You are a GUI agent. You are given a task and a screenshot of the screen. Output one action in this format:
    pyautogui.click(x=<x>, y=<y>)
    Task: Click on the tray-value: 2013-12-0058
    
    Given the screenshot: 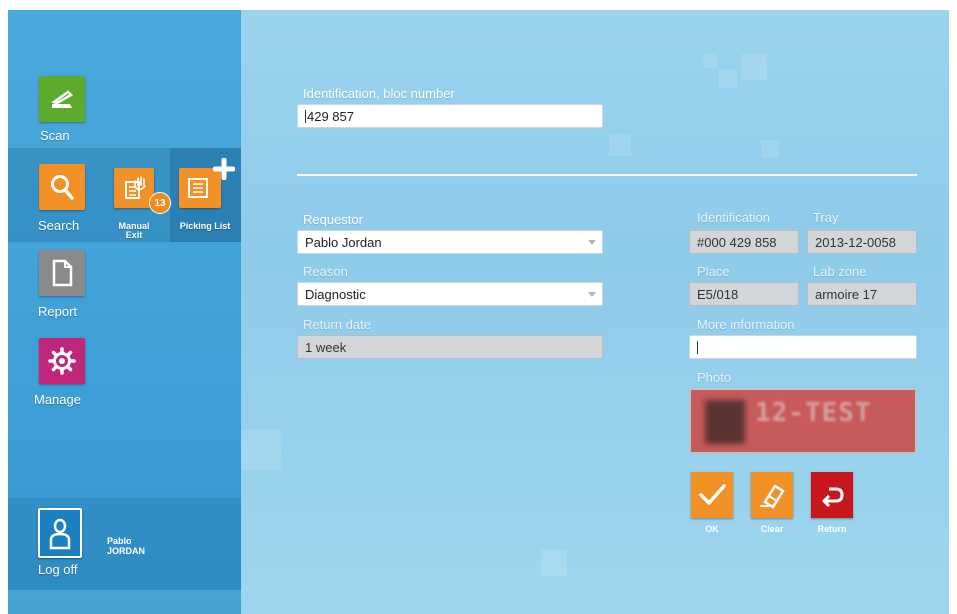 What is the action you would take?
    pyautogui.click(x=855, y=242)
    